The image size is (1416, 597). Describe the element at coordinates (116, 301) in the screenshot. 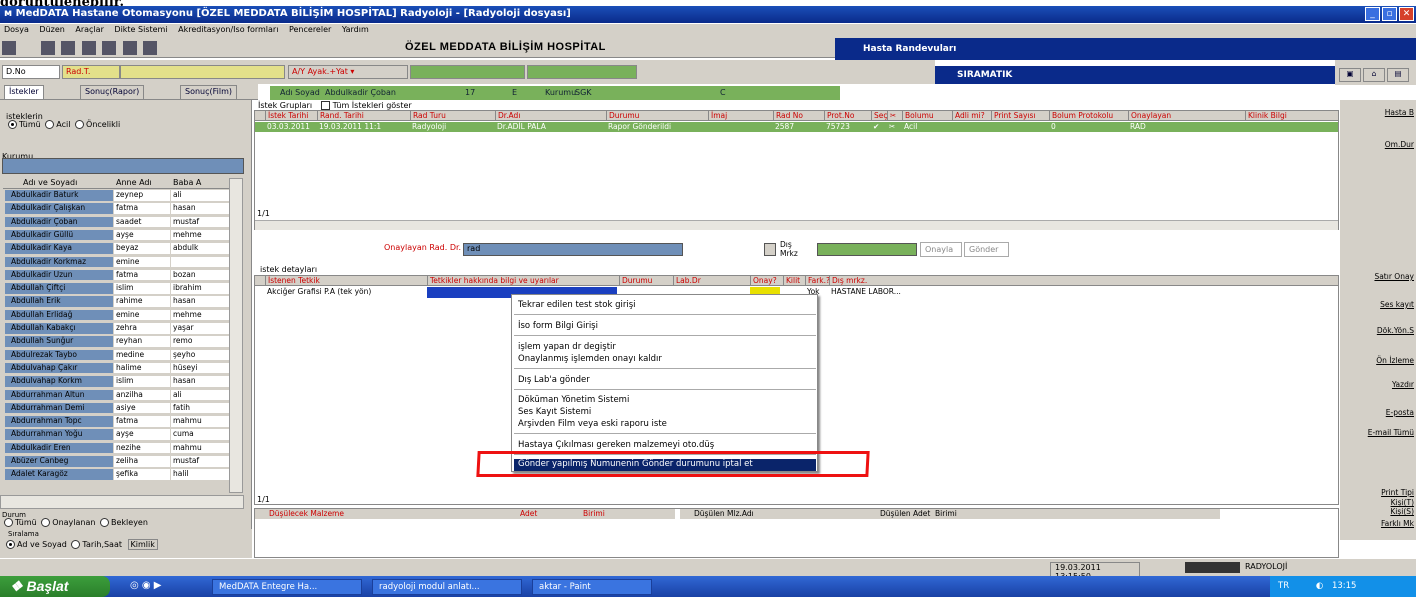

I see `list-item: Abdullah Erik rahime hasan` at that location.